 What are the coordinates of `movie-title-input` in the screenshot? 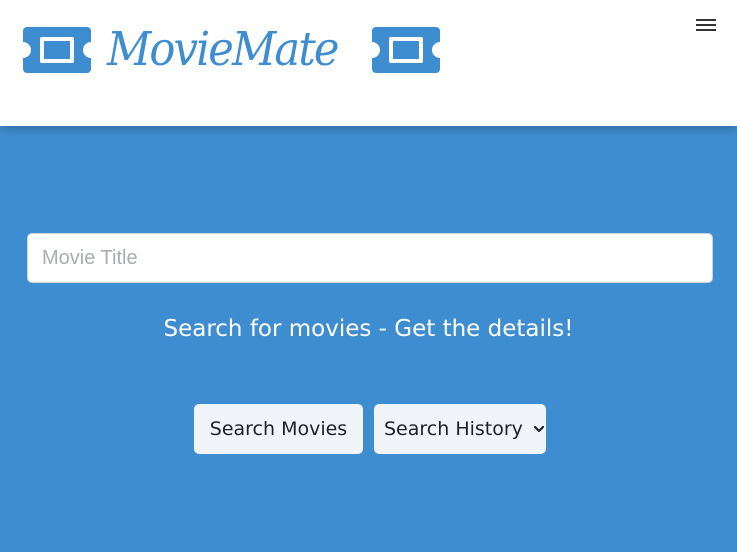 It's located at (370, 258).